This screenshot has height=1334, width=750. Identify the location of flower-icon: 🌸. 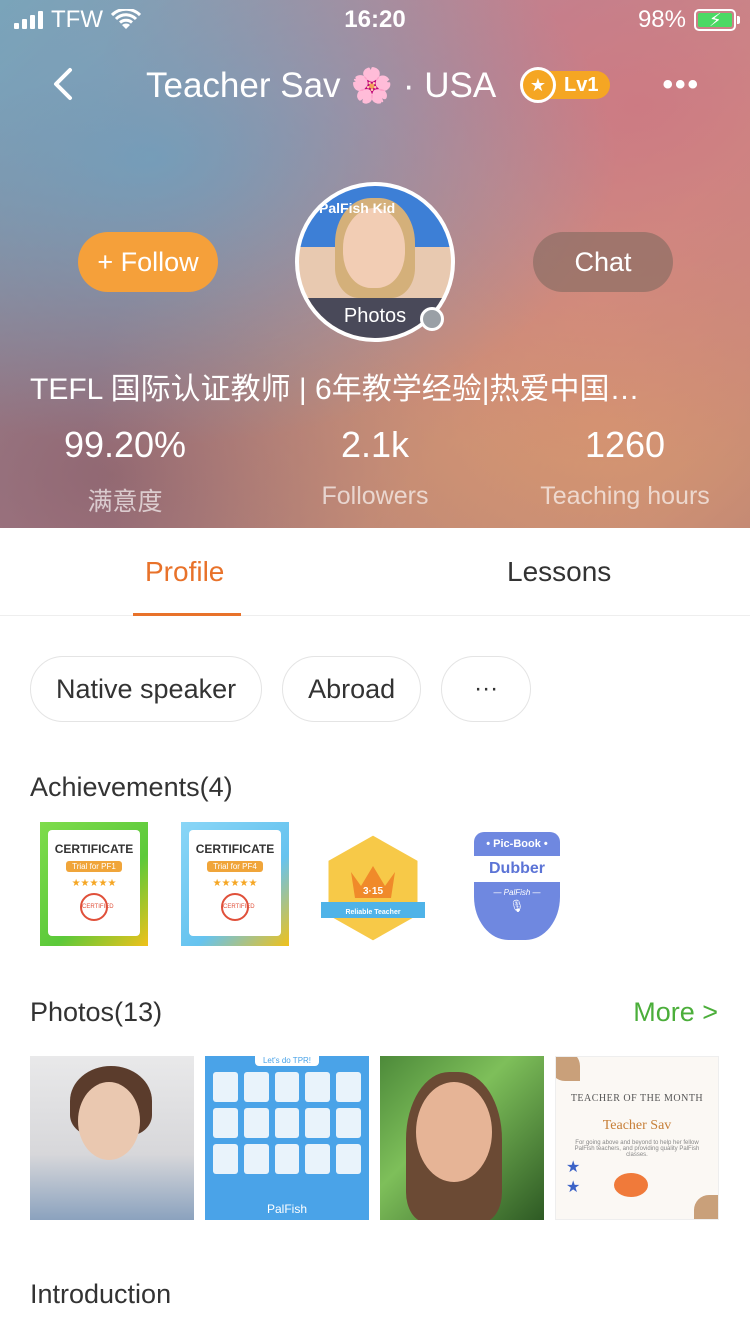
(371, 86).